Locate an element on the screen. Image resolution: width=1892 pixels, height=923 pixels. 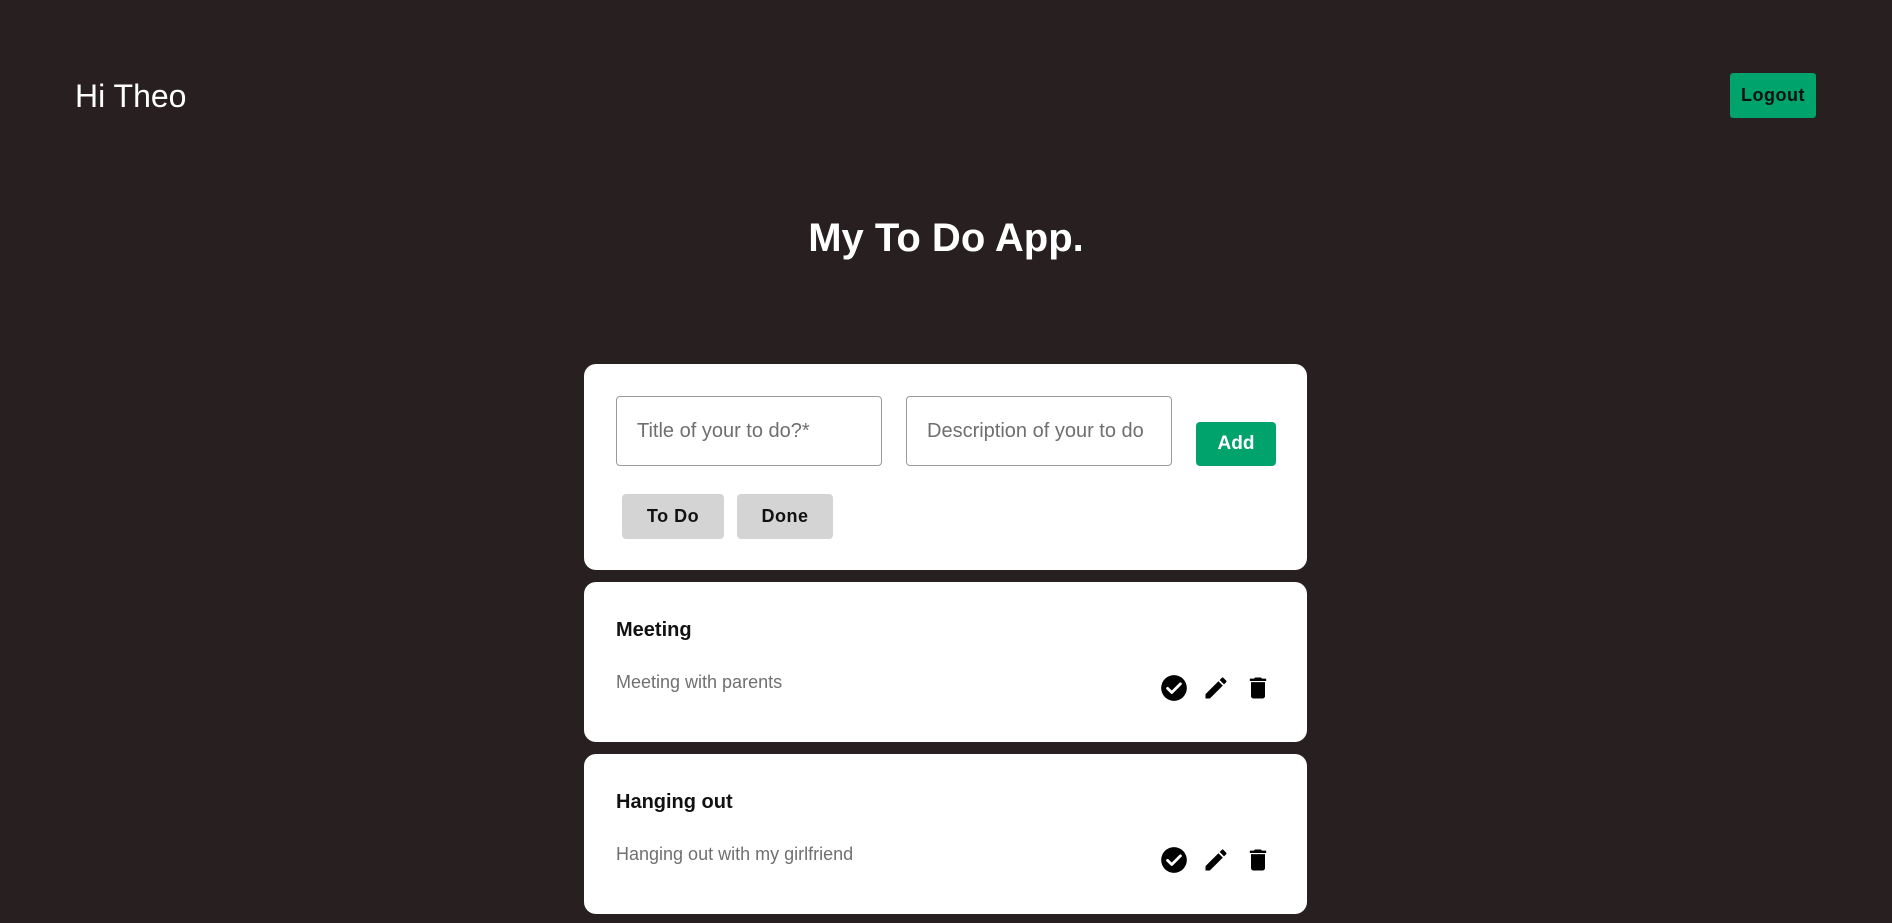
add-button: Add is located at coordinates (1236, 444).